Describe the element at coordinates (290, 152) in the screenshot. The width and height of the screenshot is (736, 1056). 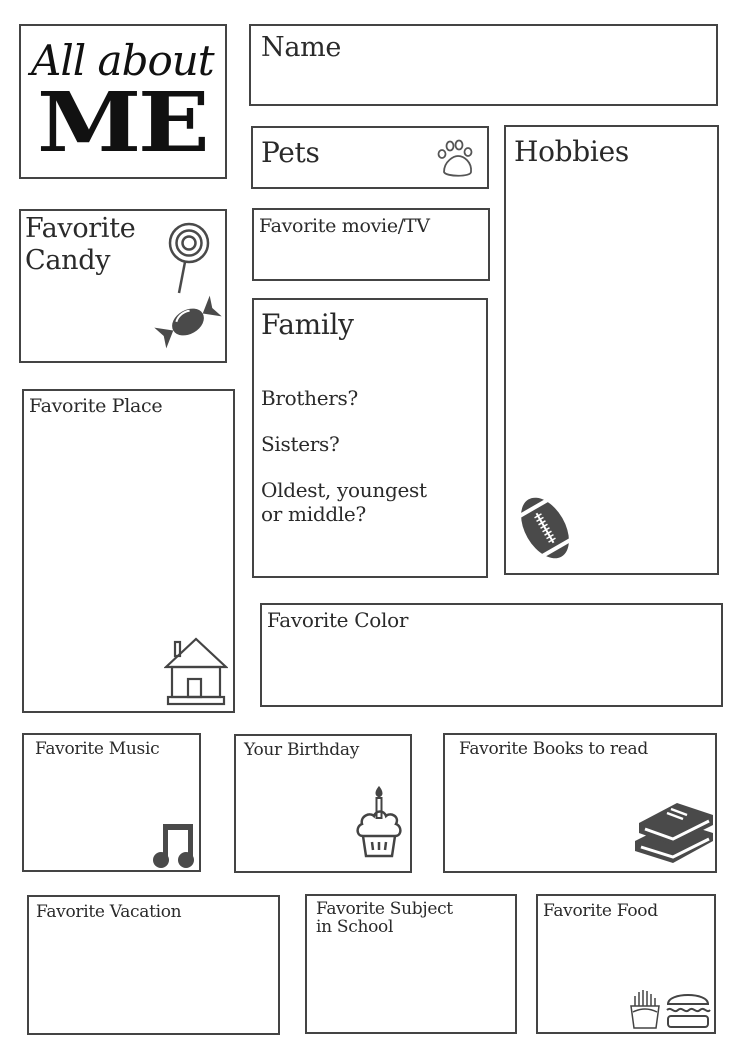
I see `pets-label: Pets` at that location.